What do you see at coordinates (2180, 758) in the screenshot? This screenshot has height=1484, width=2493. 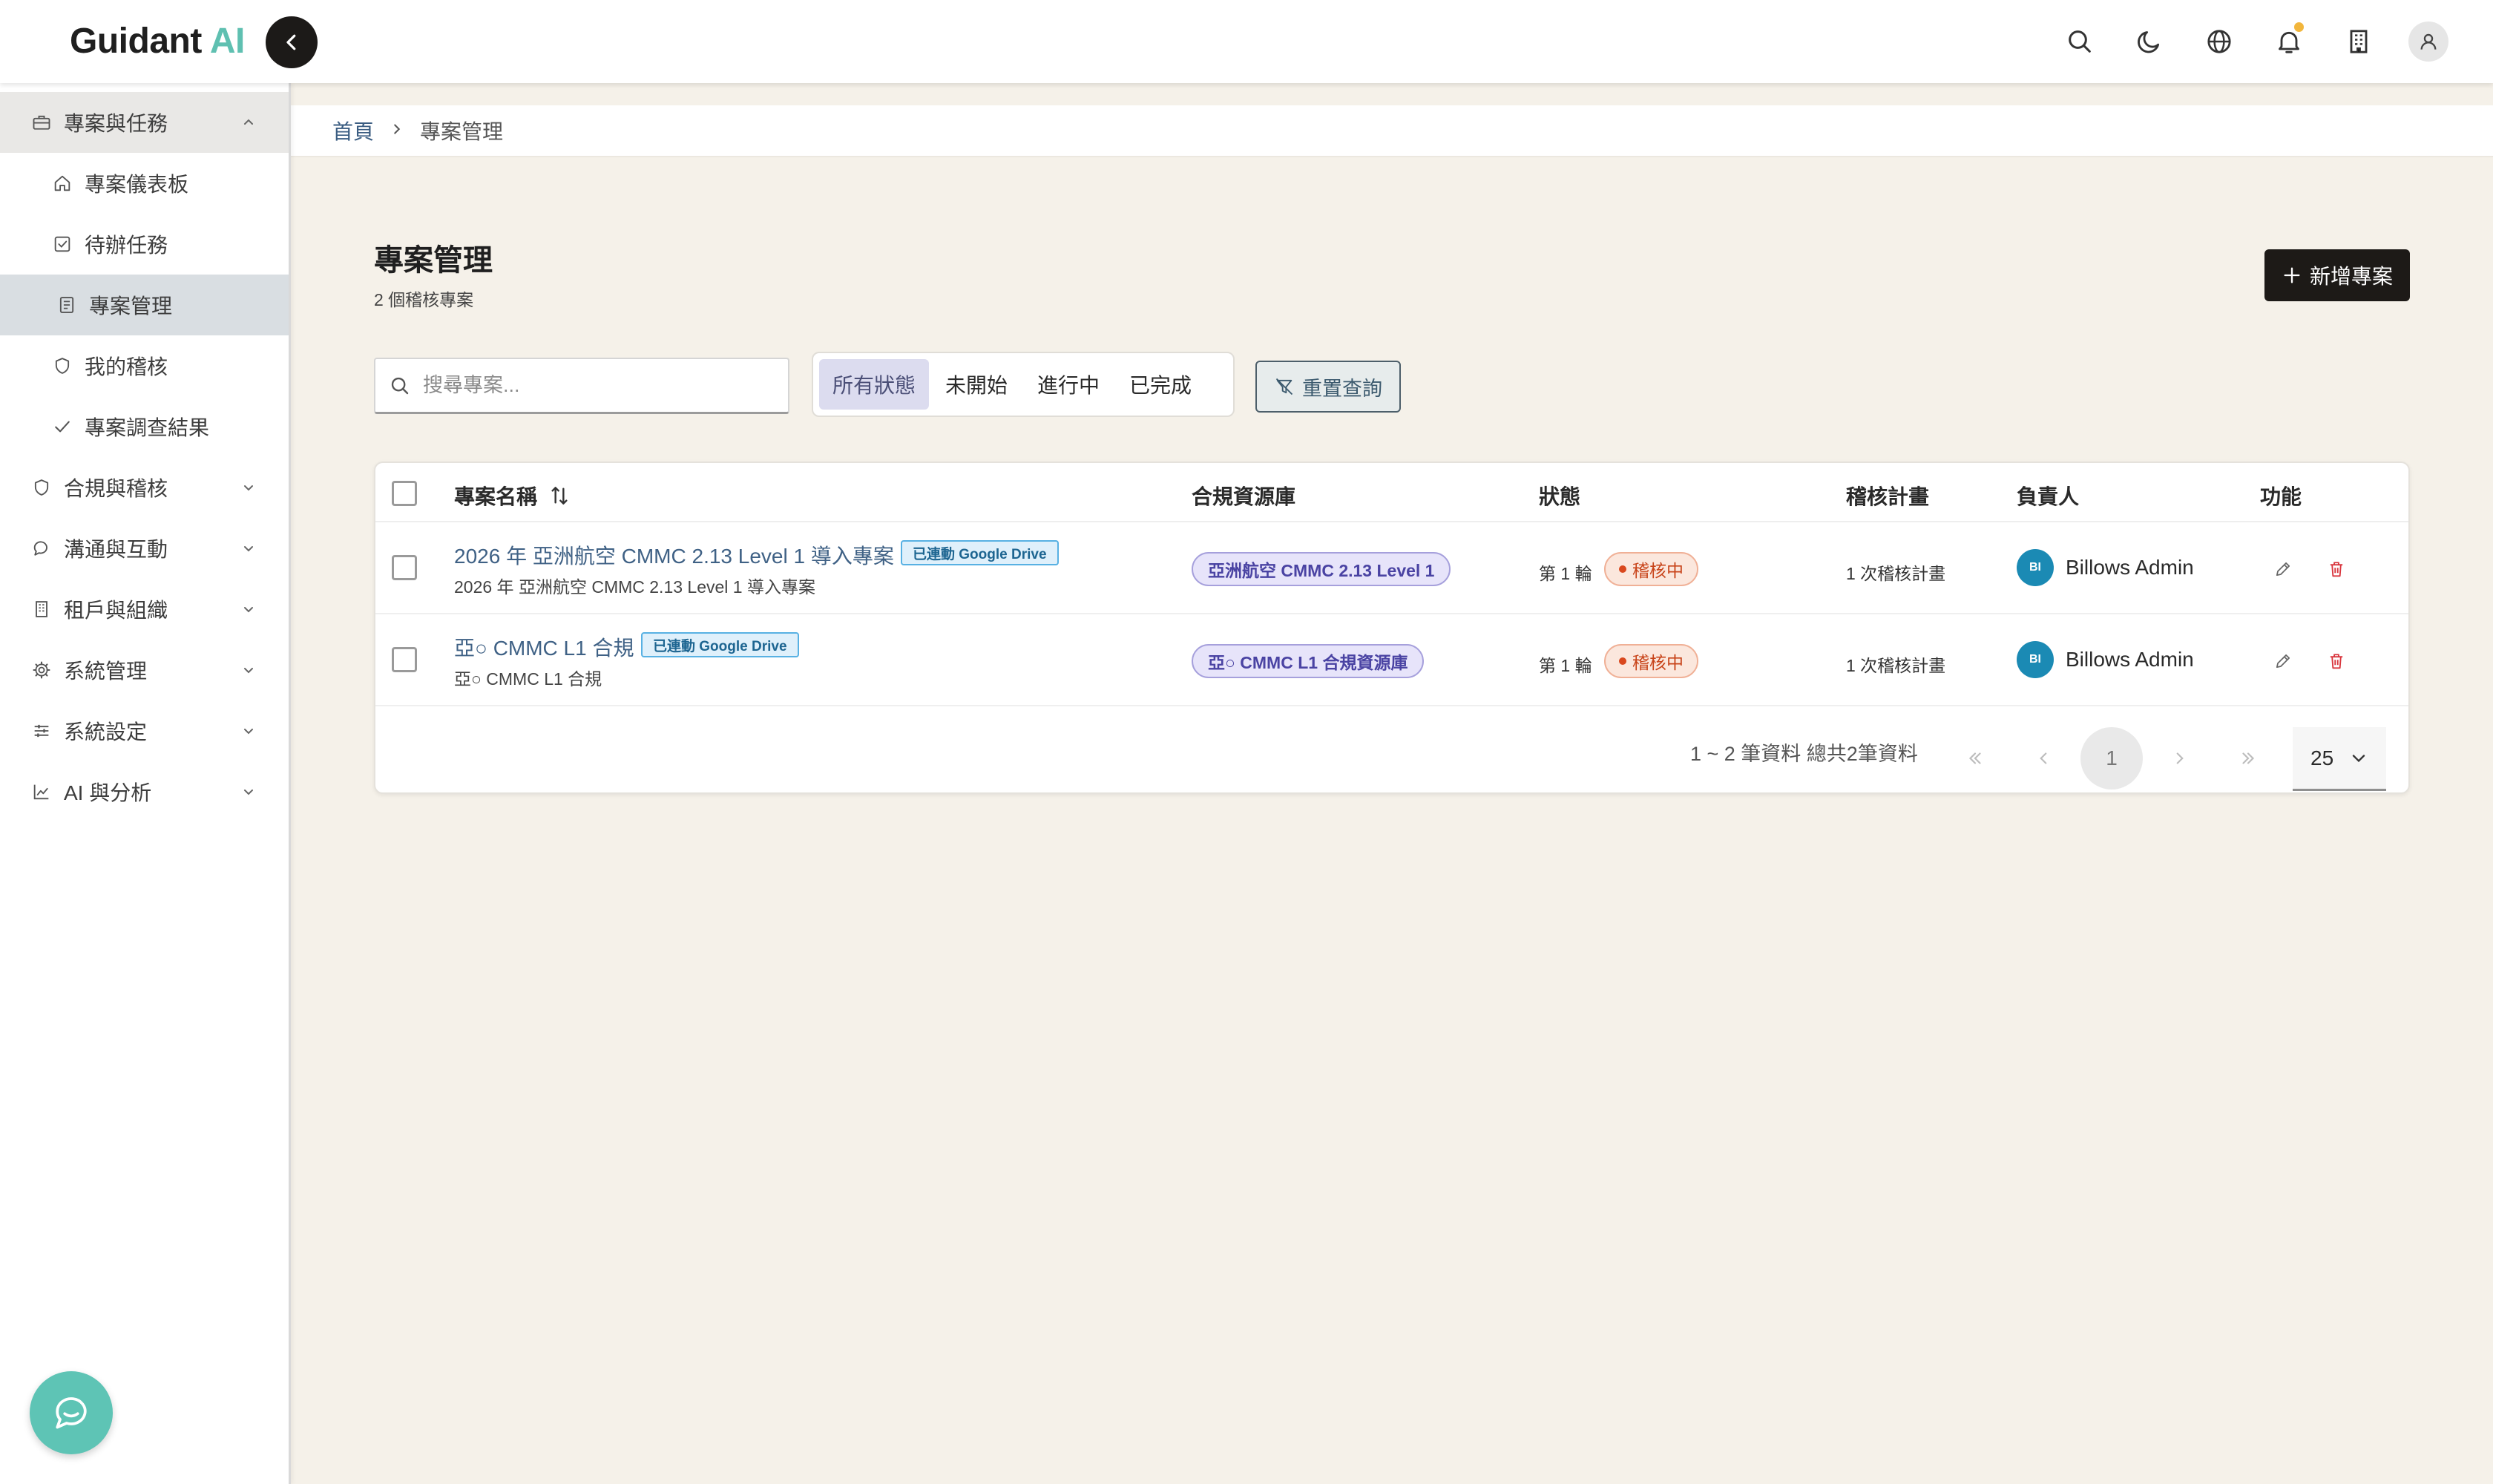 I see `next-page-button` at bounding box center [2180, 758].